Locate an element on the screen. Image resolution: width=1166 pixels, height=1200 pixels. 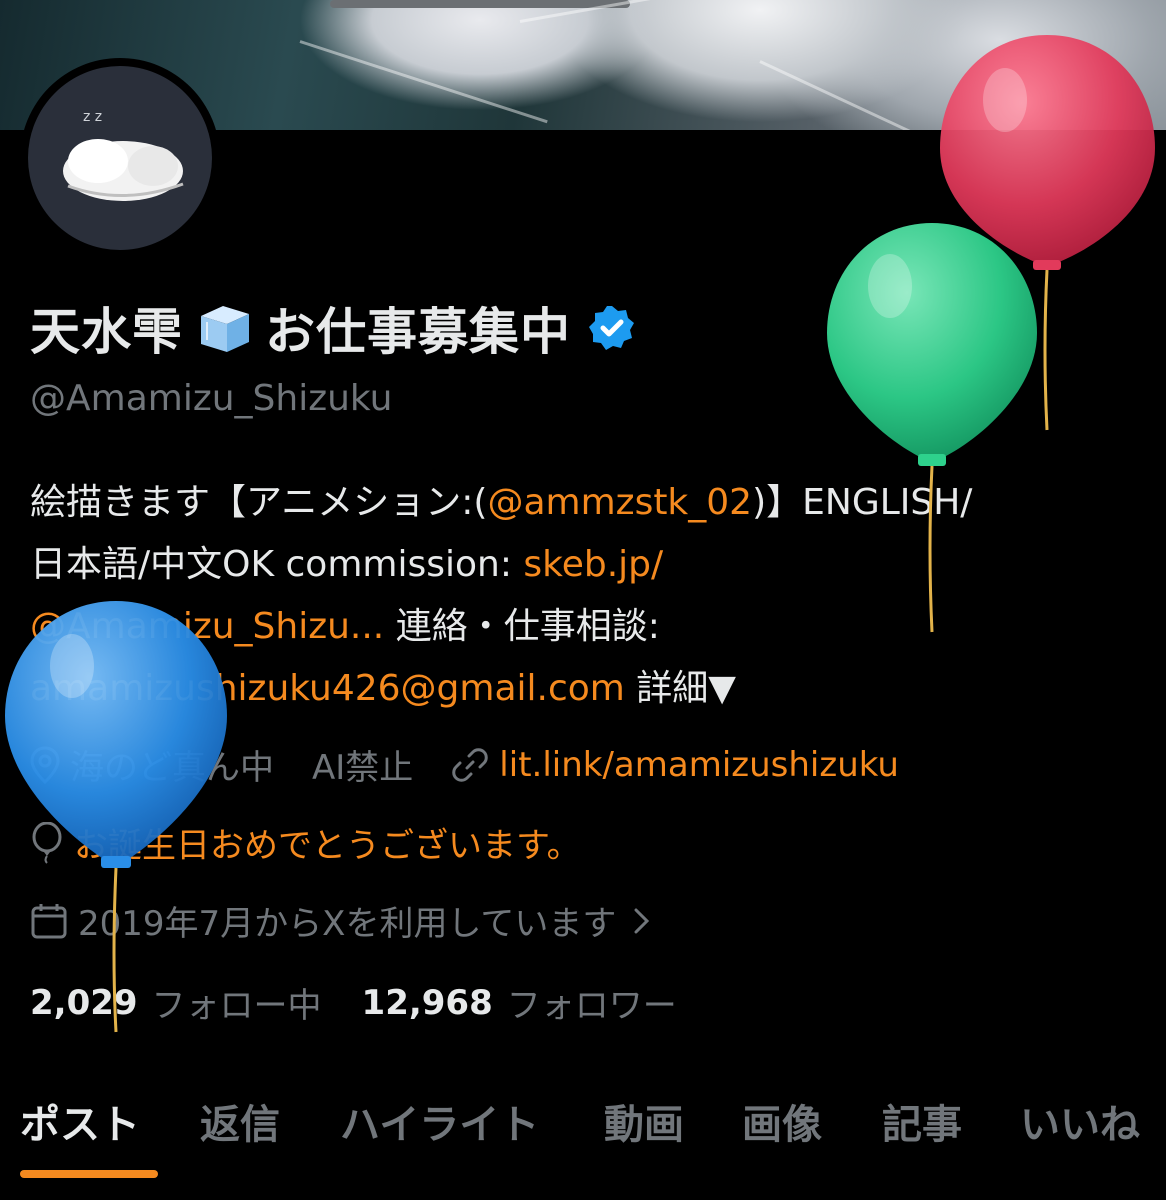
bio-text: 連絡・仕事相談: is located at coordinates (522, 626).